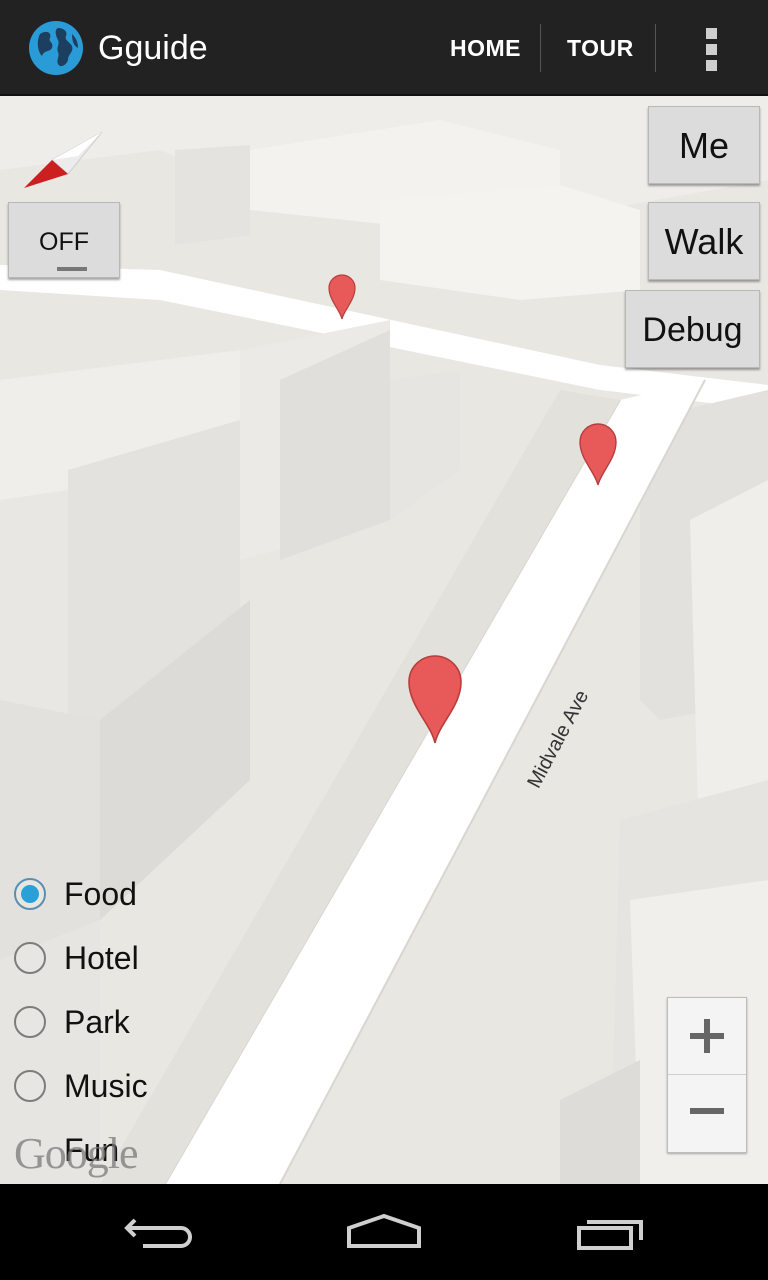 Image resolution: width=768 pixels, height=1280 pixels. I want to click on toggle-label: OFF, so click(64, 242).